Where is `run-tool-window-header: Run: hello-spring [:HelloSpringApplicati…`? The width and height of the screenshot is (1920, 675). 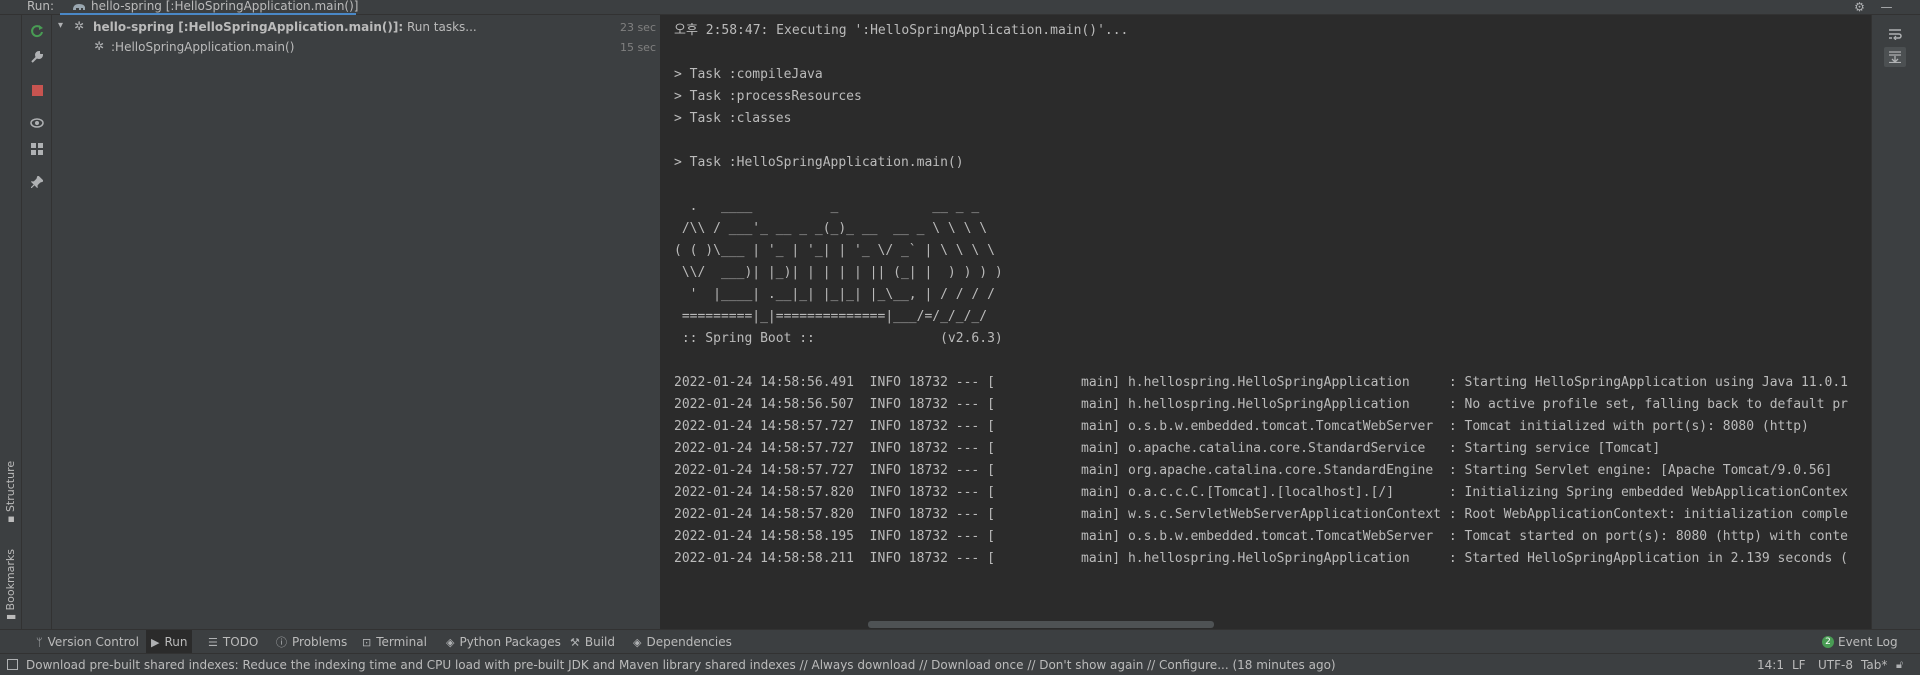 run-tool-window-header: Run: hello-spring [:HelloSpringApplicati… is located at coordinates (960, 7).